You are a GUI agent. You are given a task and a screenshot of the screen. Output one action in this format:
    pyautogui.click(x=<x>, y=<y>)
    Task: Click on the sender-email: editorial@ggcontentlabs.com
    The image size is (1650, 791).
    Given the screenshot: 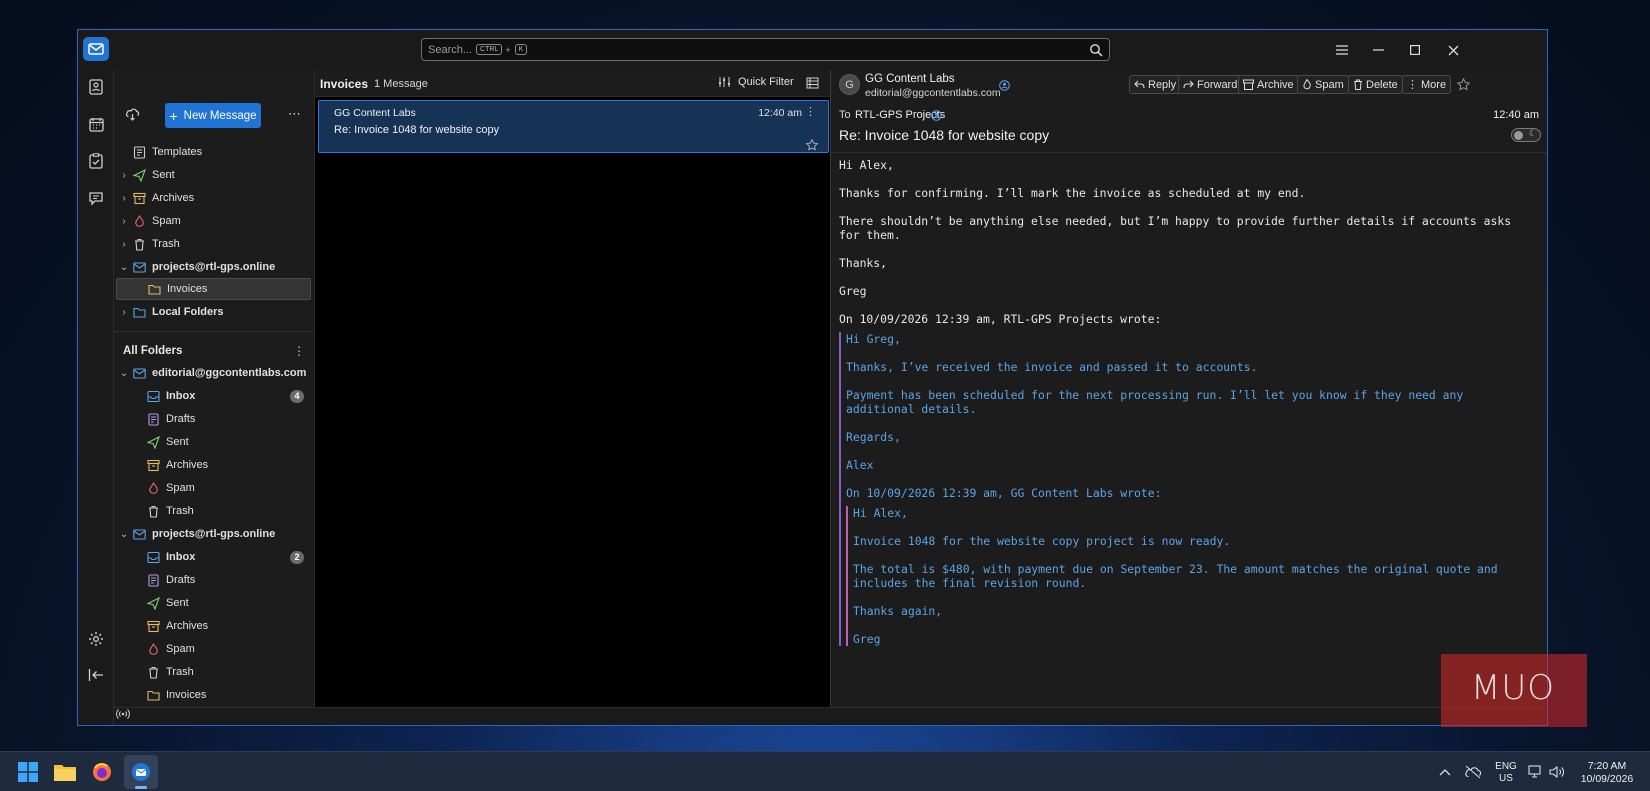 What is the action you would take?
    pyautogui.click(x=933, y=93)
    